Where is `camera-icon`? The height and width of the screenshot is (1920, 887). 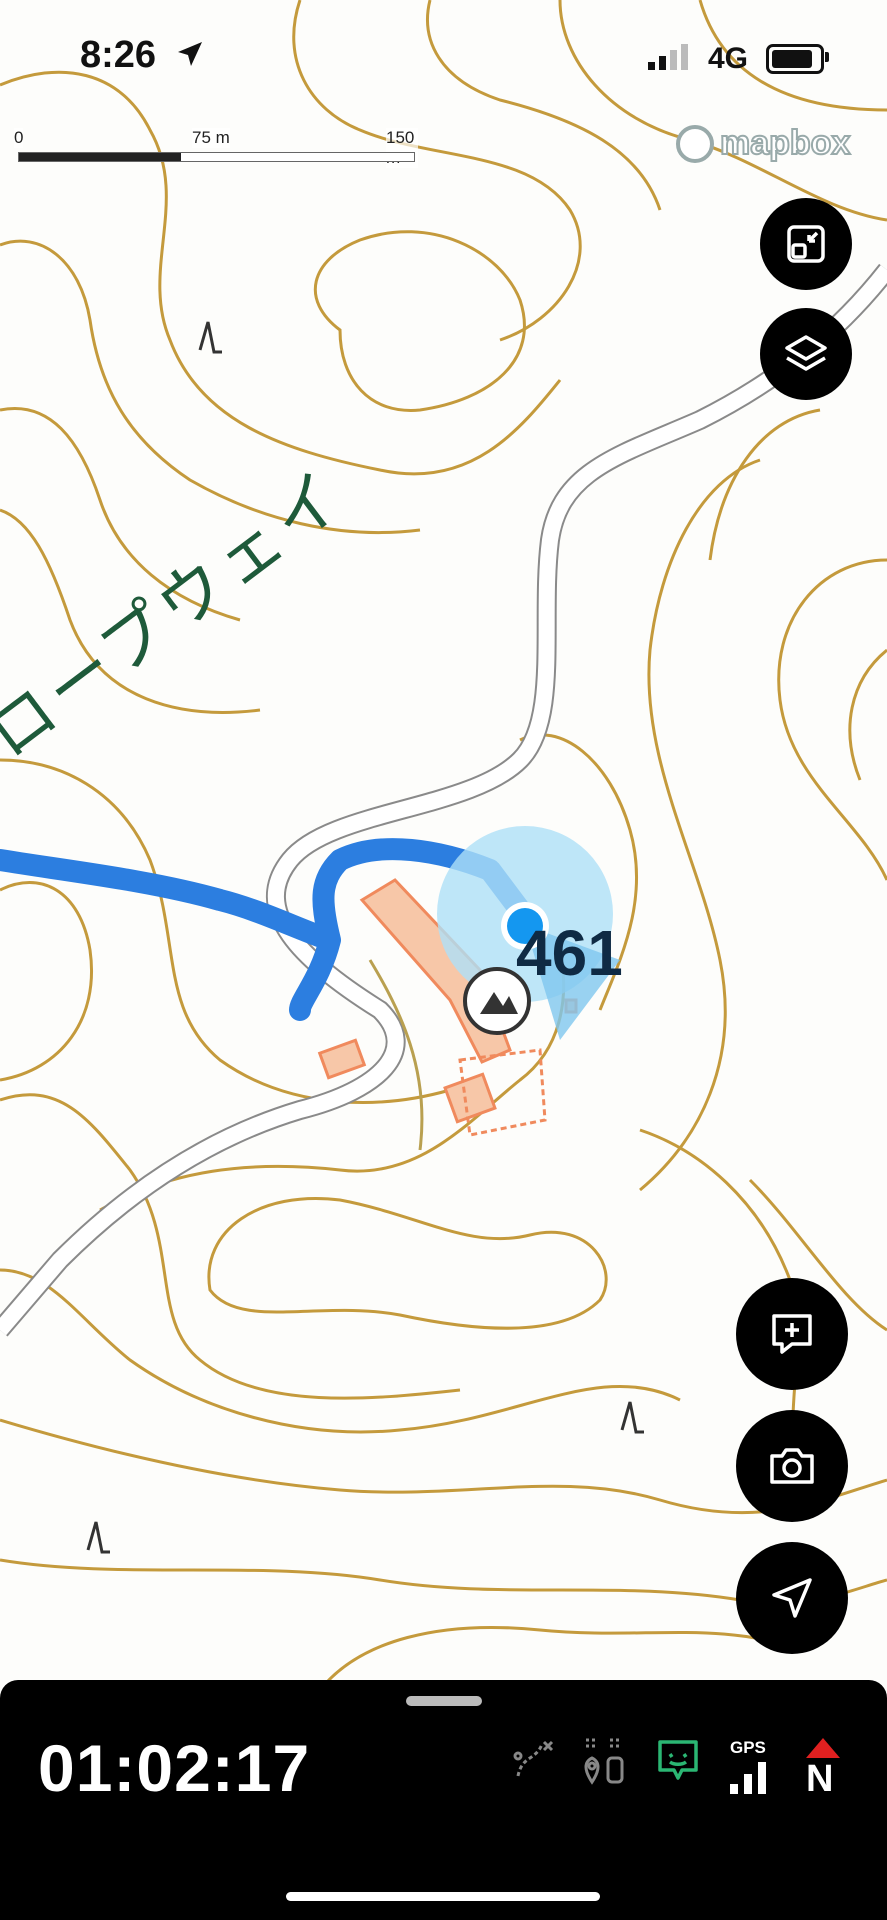 camera-icon is located at coordinates (792, 1466).